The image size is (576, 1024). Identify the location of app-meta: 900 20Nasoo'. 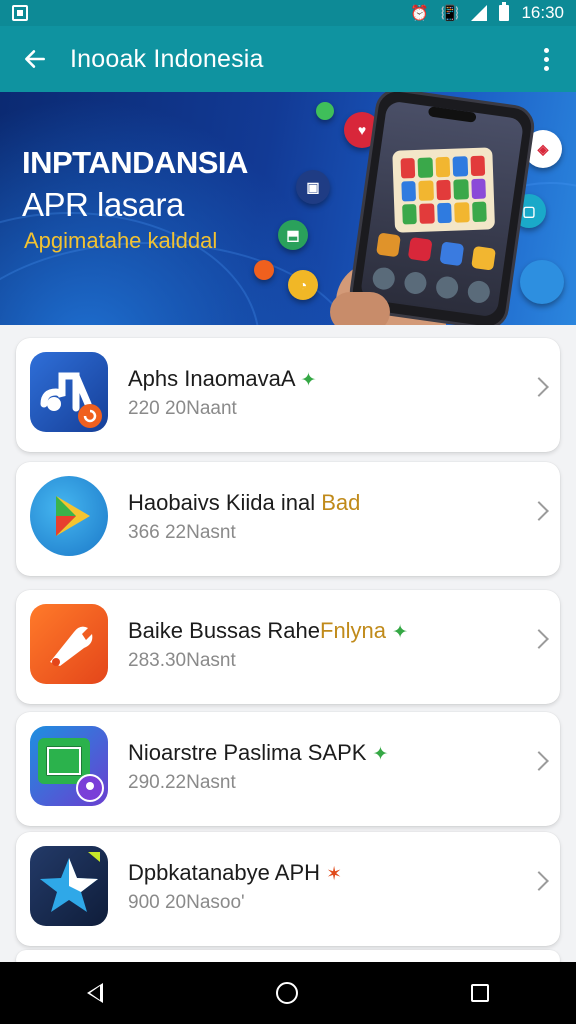
(186, 902).